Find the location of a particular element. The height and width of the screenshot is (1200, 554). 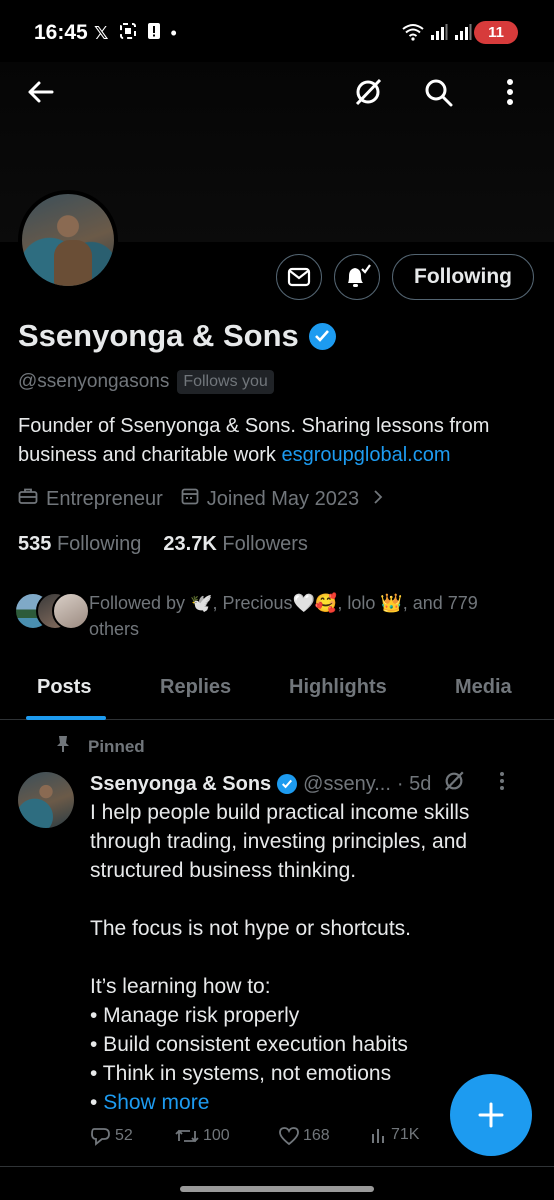

x-logo-icon: 𝕏 is located at coordinates (101, 33).